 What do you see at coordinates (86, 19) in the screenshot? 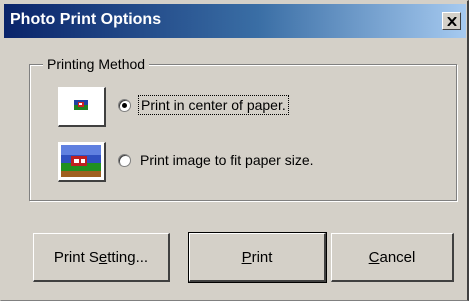
I see `window-title: Photo Print Options` at bounding box center [86, 19].